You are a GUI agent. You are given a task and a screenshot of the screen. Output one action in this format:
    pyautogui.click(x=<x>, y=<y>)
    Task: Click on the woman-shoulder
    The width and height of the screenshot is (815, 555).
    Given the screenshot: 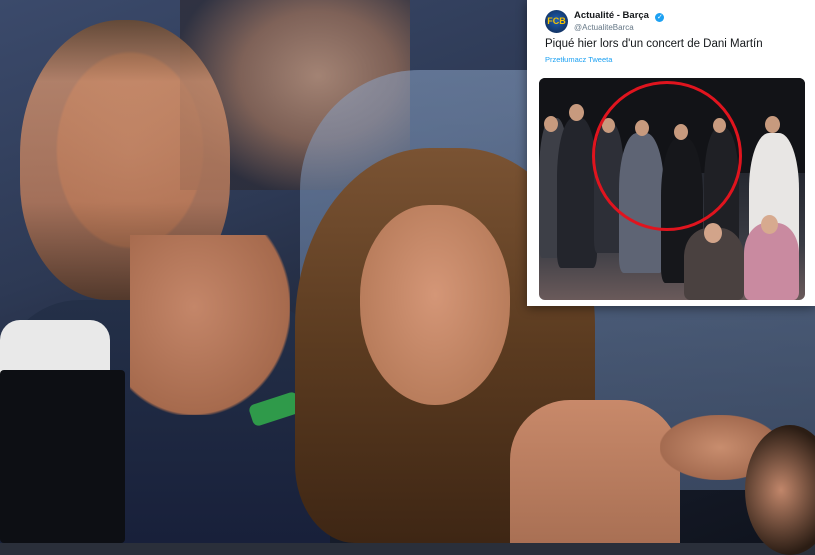 What is the action you would take?
    pyautogui.click(x=595, y=471)
    